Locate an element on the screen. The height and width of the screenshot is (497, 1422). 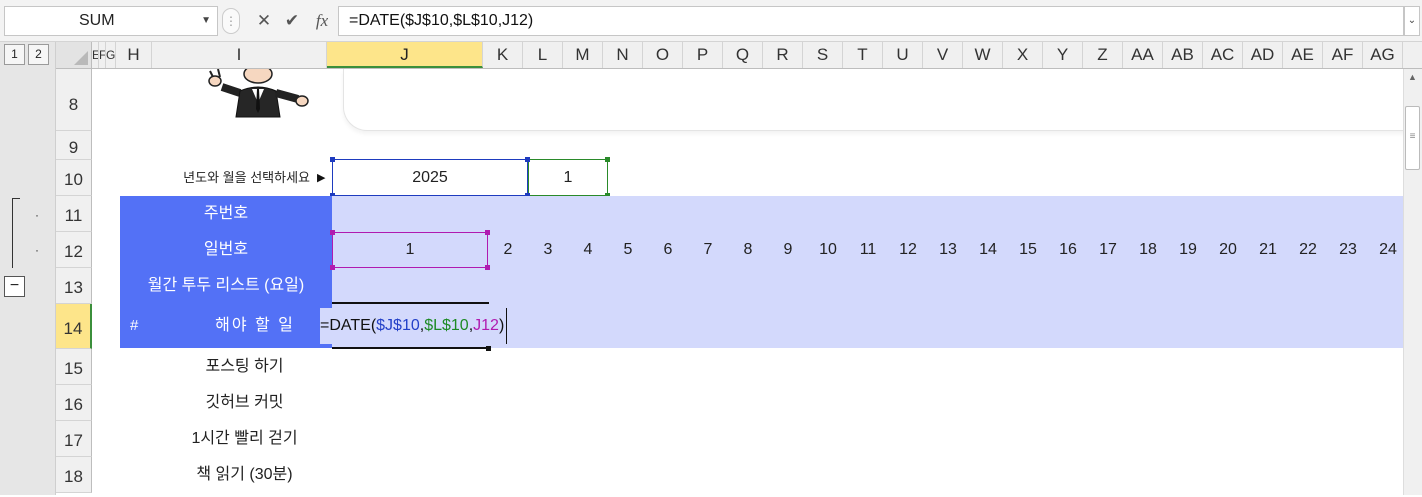
day-cell-j12: 1 is located at coordinates (410, 250).